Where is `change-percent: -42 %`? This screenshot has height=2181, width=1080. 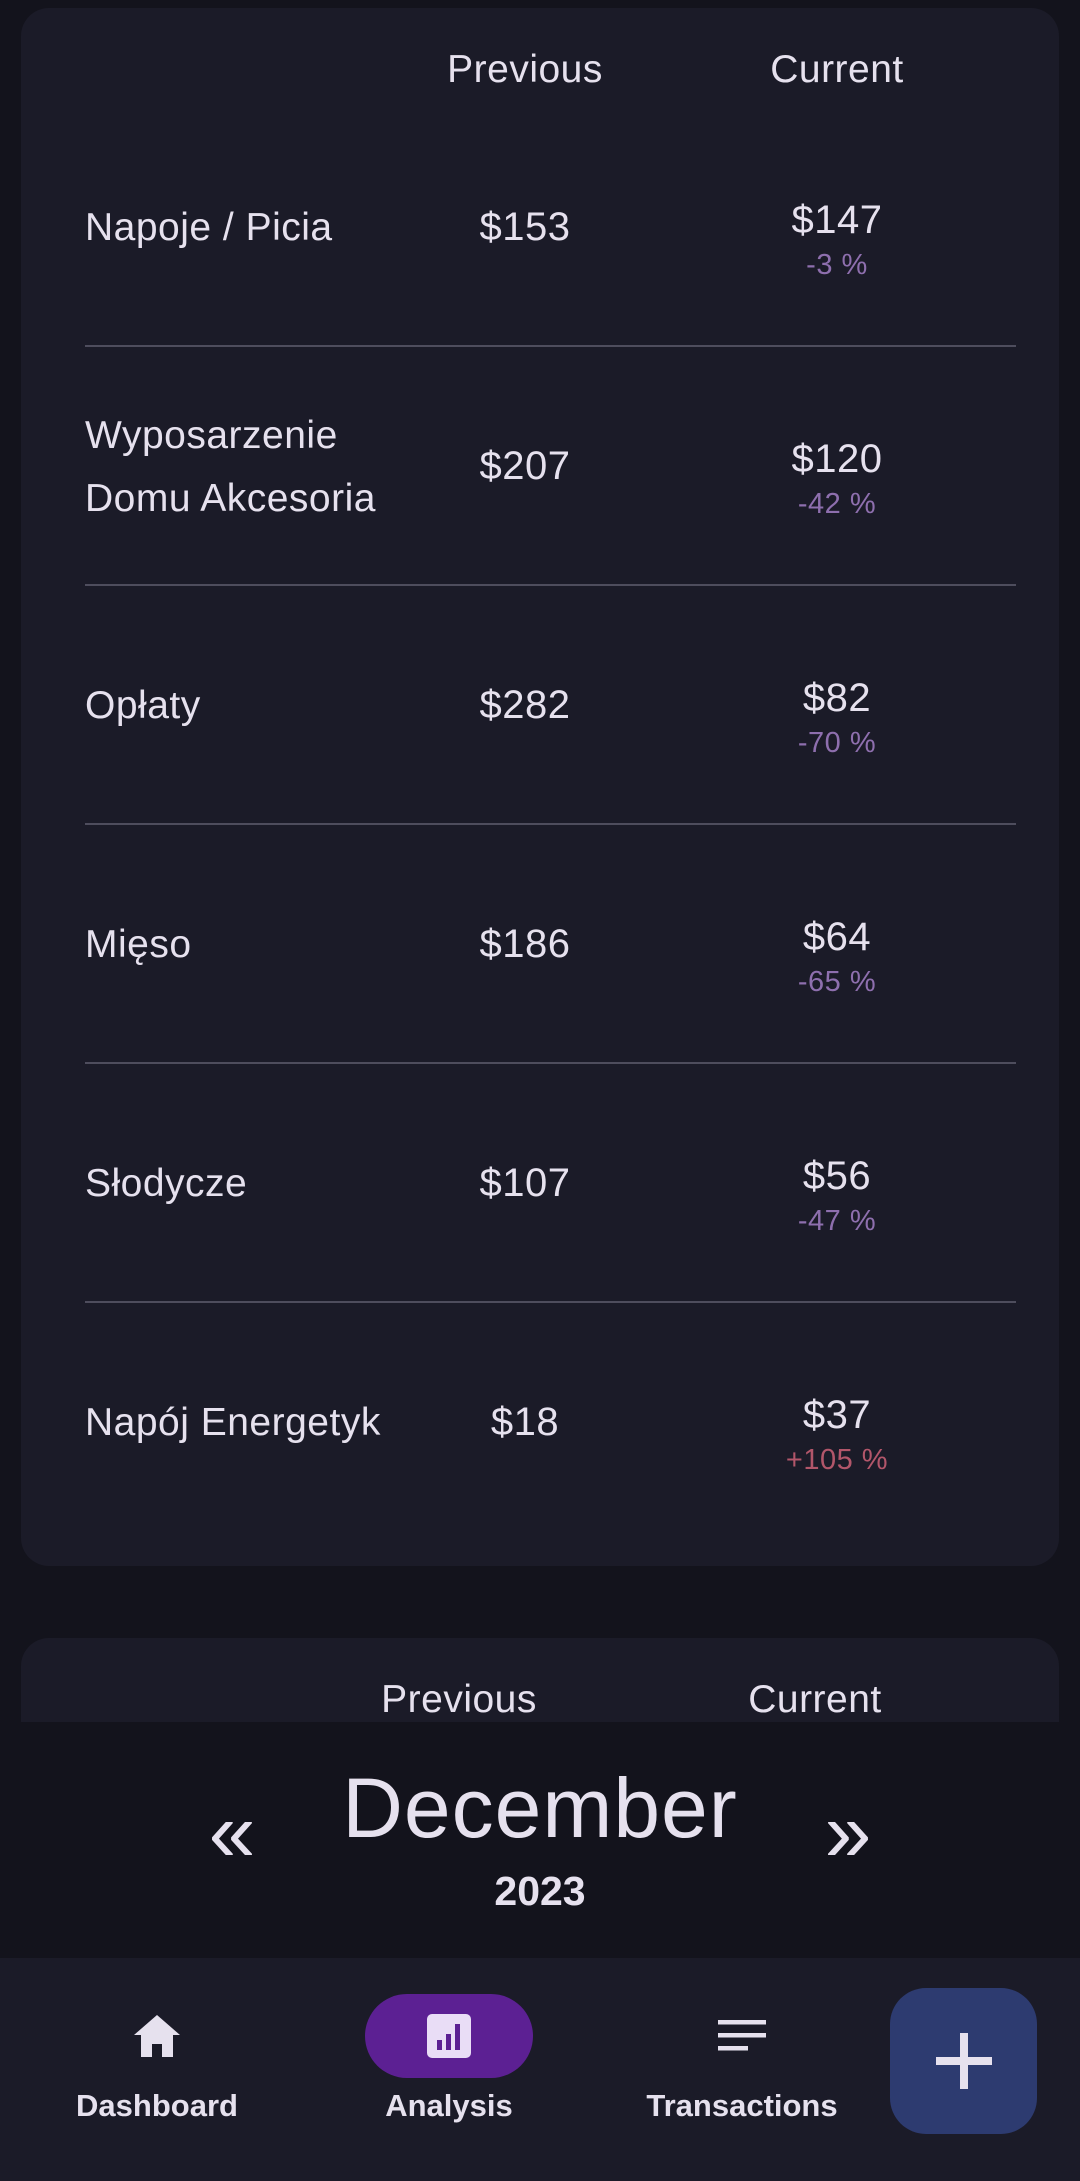
change-percent: -42 % is located at coordinates (837, 503).